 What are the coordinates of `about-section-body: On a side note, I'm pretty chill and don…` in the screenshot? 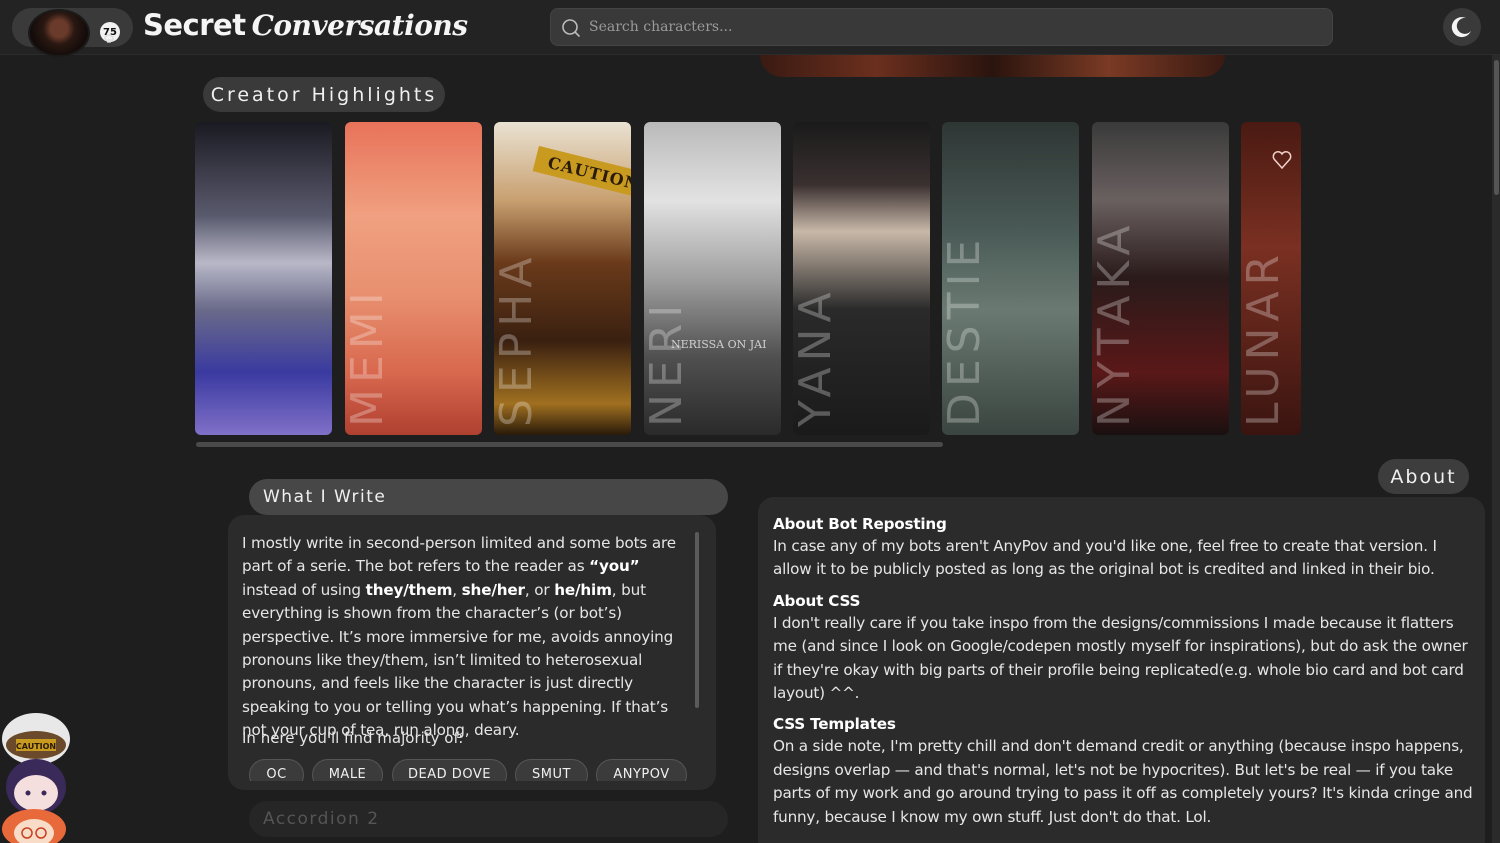 It's located at (1123, 781).